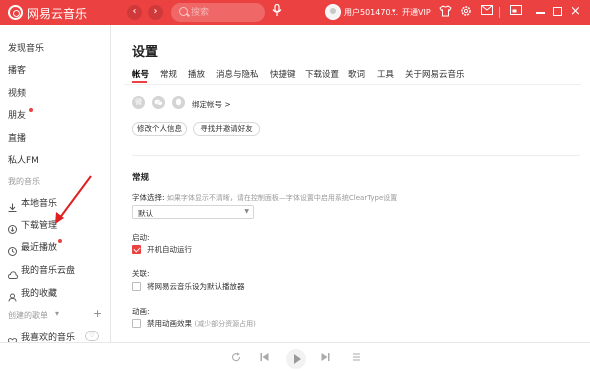  Describe the element at coordinates (196, 74) in the screenshot. I see `tab-playback: 播放` at that location.